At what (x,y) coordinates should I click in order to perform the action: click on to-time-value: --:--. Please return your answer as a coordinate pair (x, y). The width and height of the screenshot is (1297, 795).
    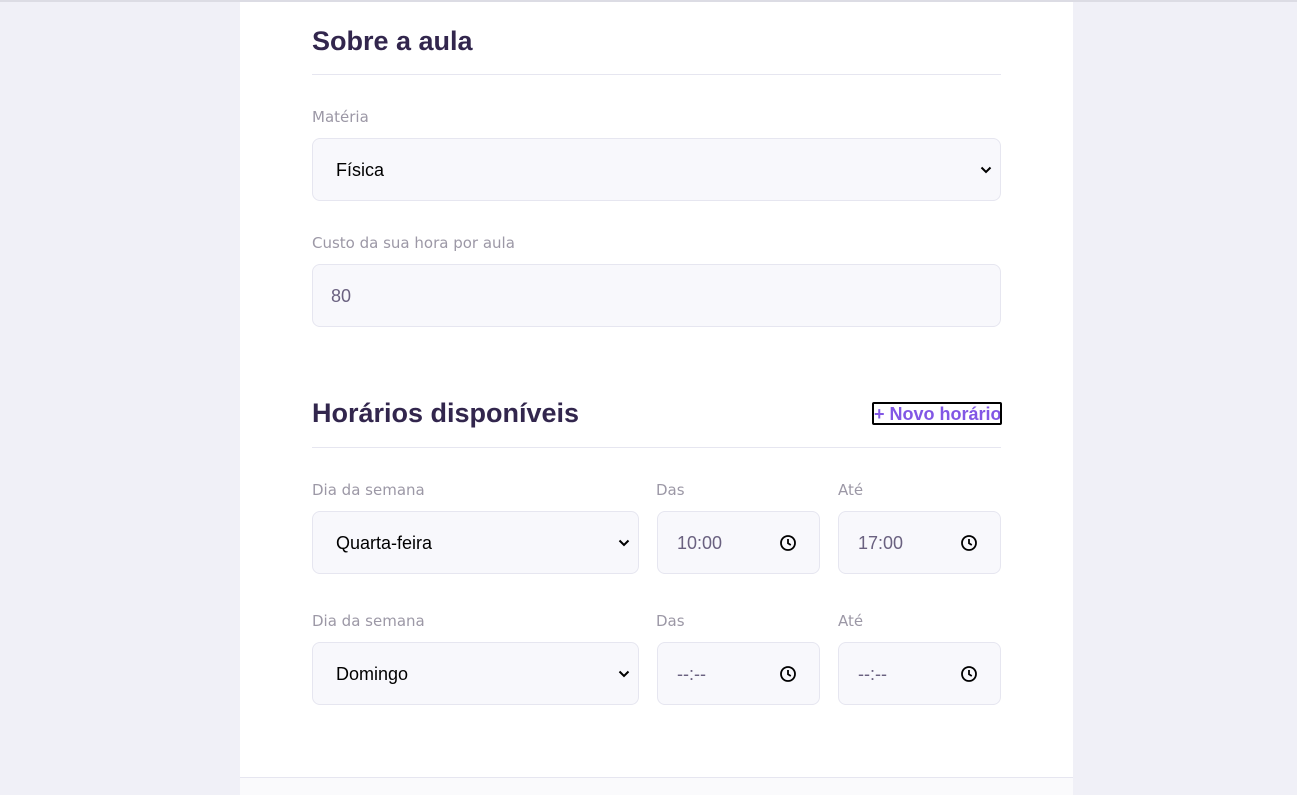
    Looking at the image, I should click on (872, 674).